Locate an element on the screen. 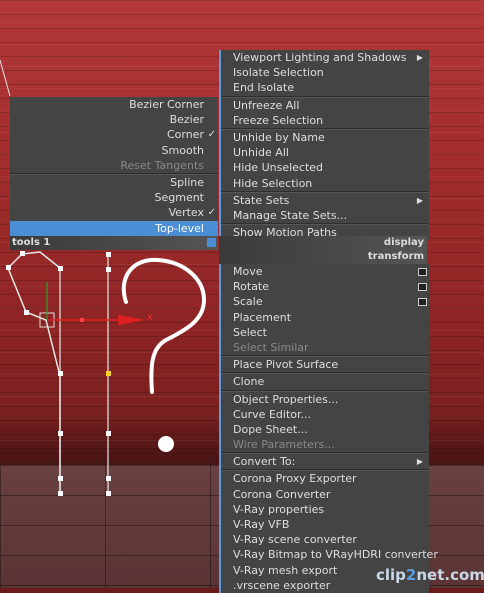 The height and width of the screenshot is (593, 484). menu-item-vray-vfb: V-Ray VFB is located at coordinates (325, 524).